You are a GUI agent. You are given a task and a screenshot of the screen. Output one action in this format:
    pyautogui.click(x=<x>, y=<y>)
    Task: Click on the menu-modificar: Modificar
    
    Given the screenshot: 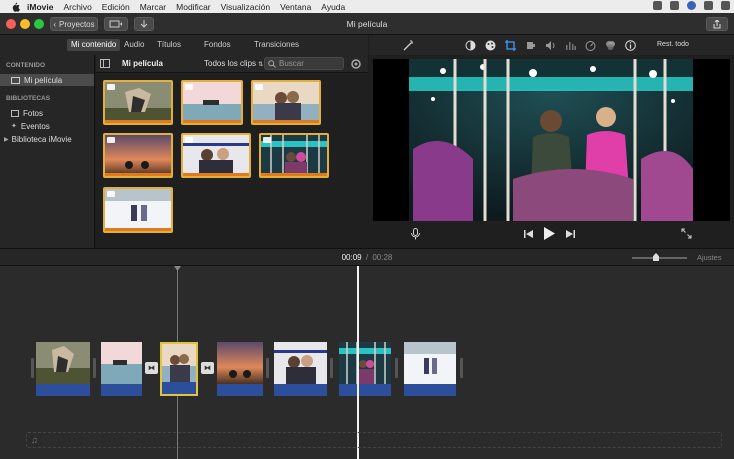 What is the action you would take?
    pyautogui.click(x=193, y=7)
    